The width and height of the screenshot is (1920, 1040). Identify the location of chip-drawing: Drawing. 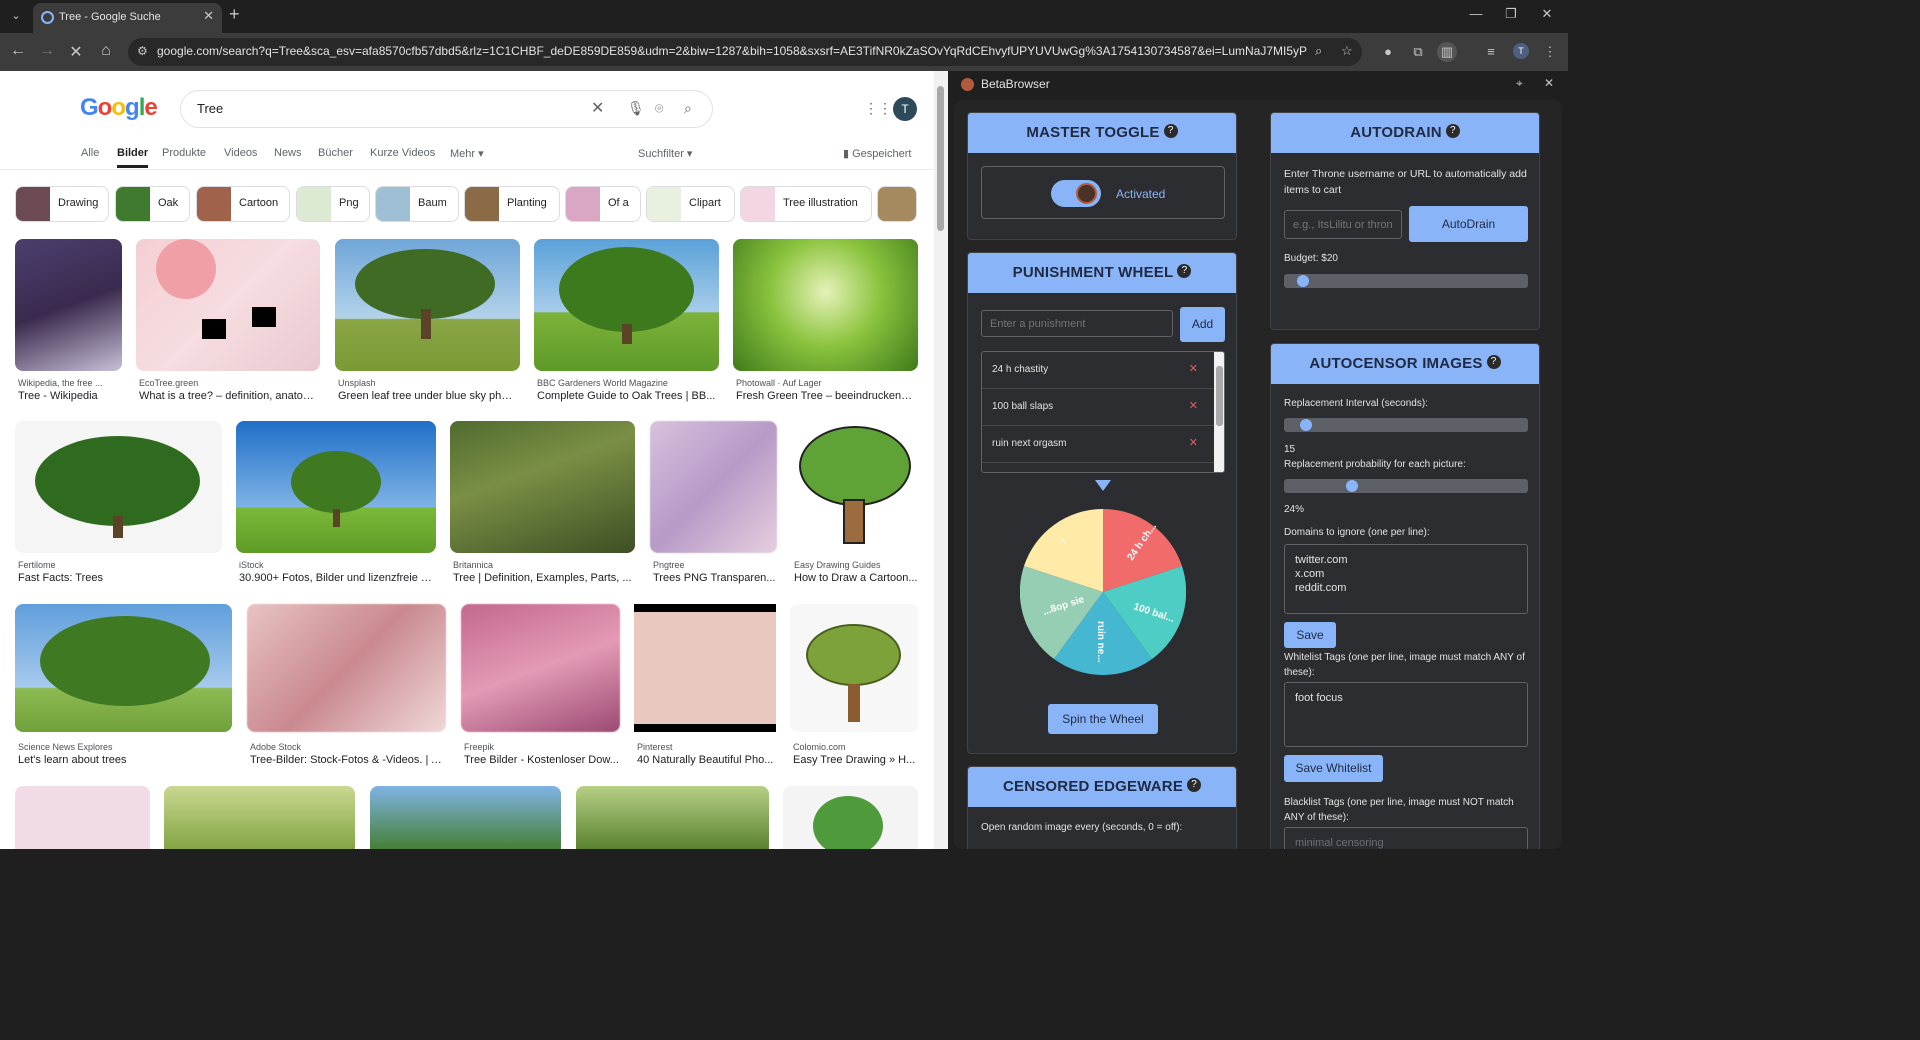
(62, 204).